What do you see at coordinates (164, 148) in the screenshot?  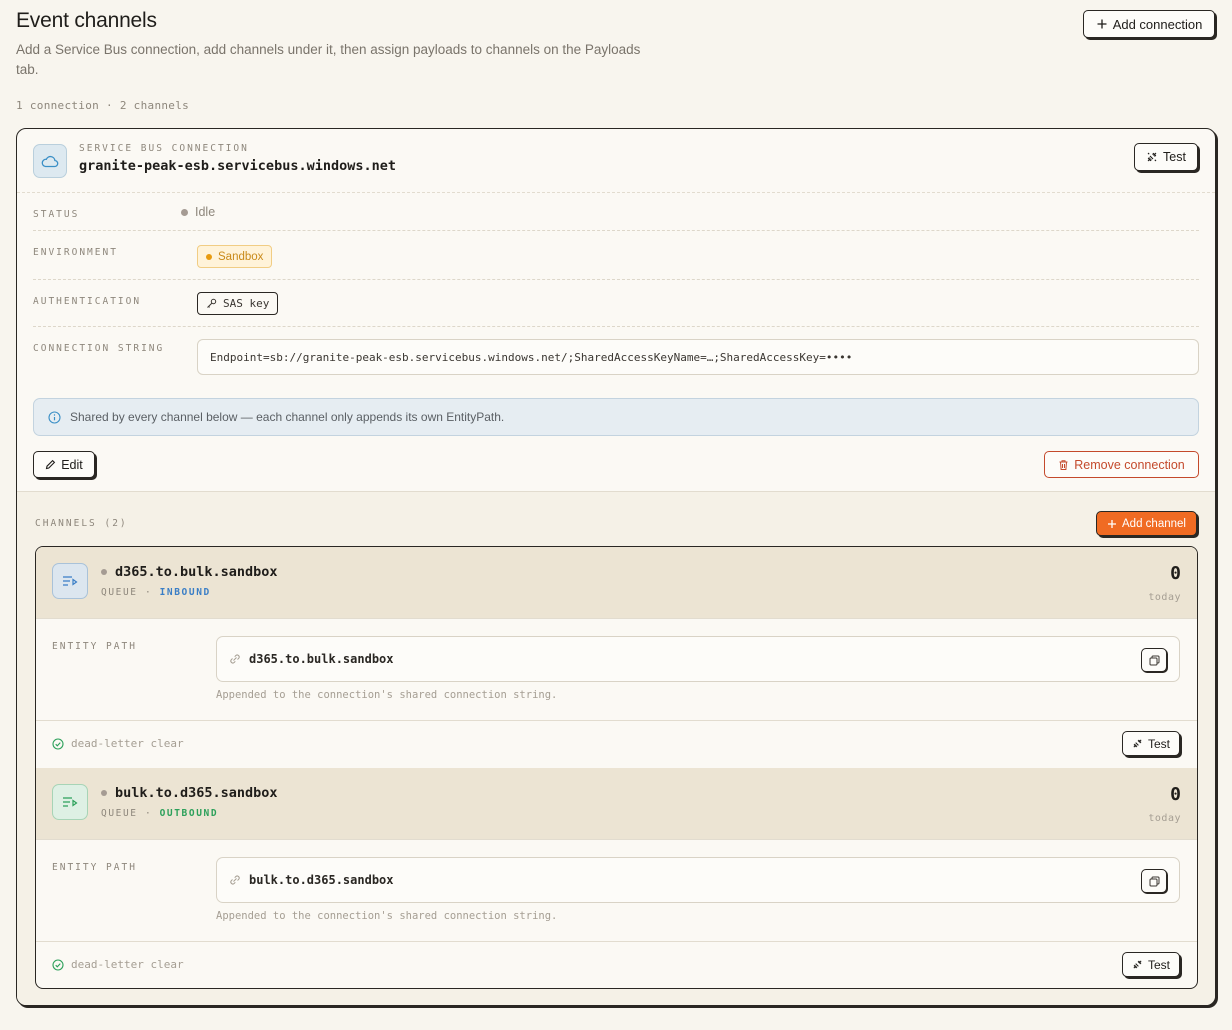 I see `connection-kicker: Service Bus connection` at bounding box center [164, 148].